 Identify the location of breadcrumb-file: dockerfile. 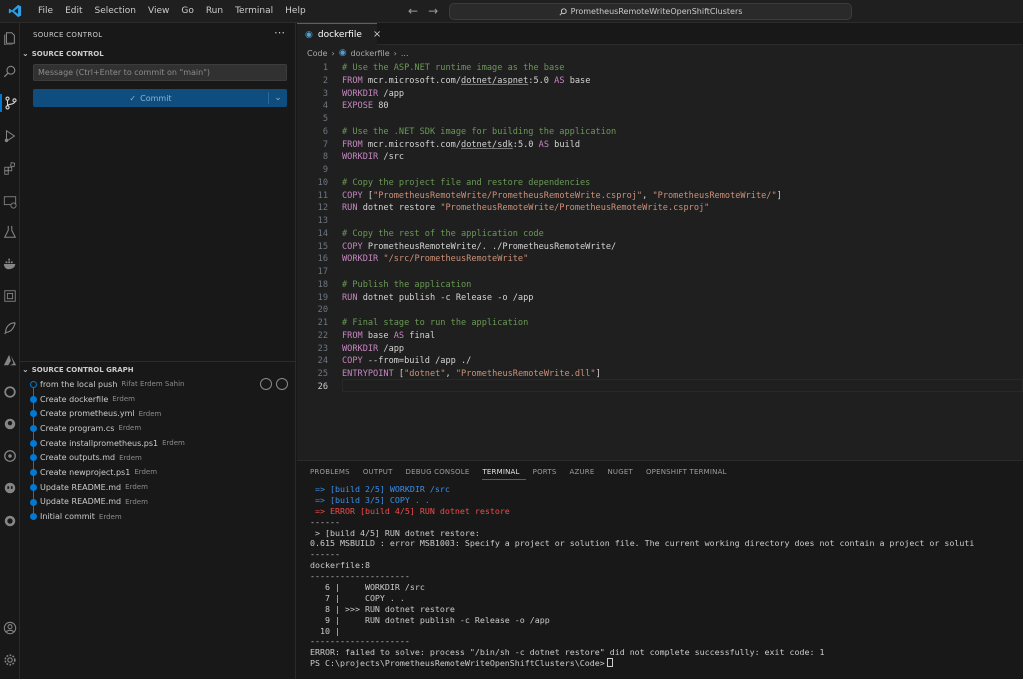
(370, 53).